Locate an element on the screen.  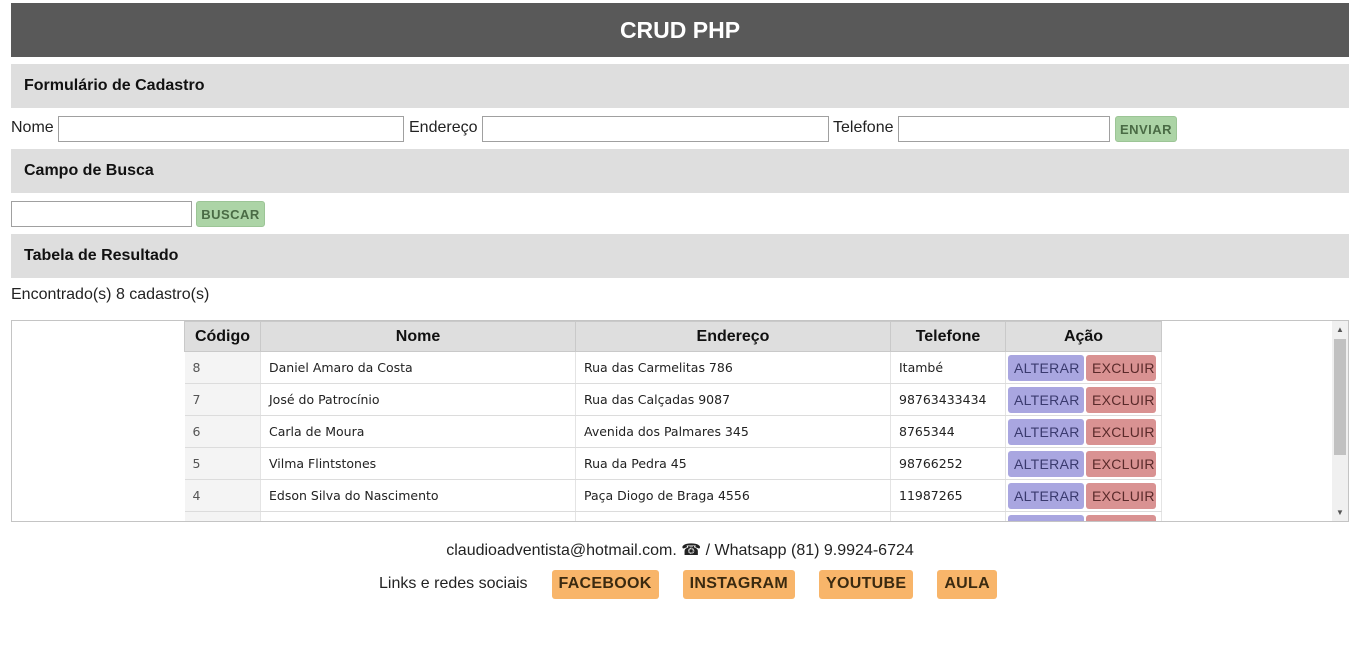
scroll-thumb is located at coordinates (1340, 397).